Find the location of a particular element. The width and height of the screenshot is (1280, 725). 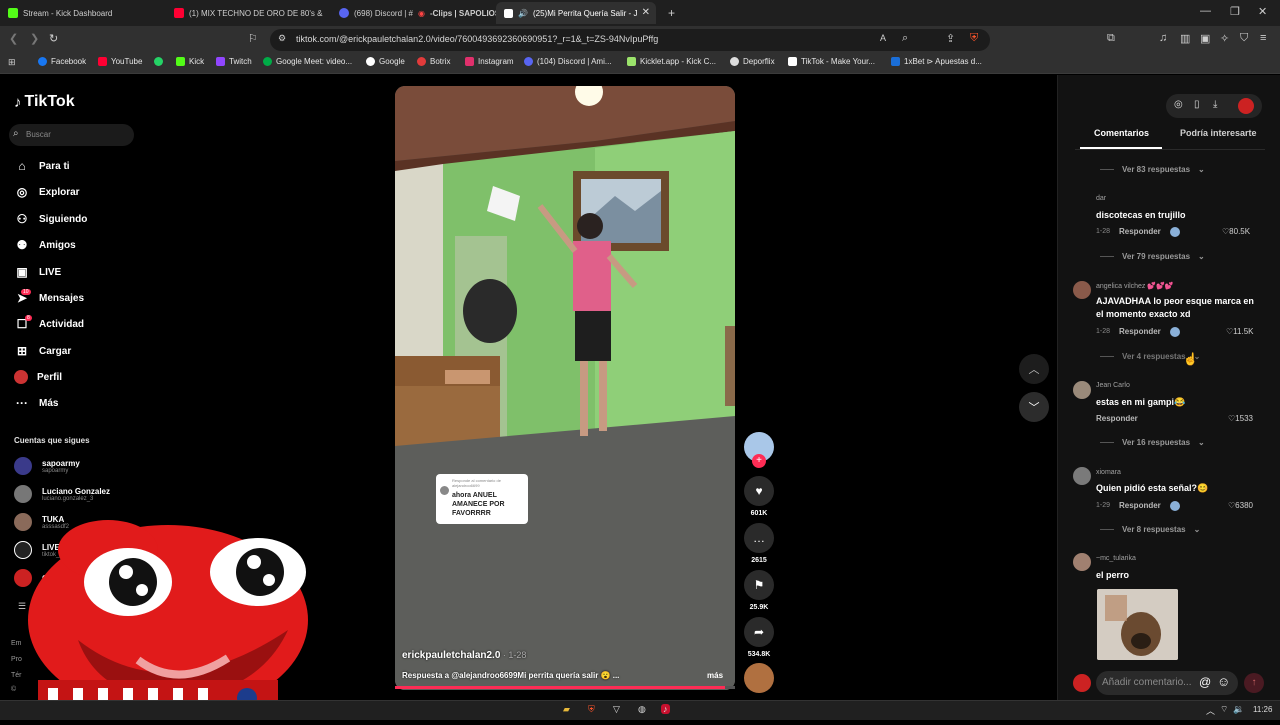

restore-icon: ❐ is located at coordinates (1235, 11).